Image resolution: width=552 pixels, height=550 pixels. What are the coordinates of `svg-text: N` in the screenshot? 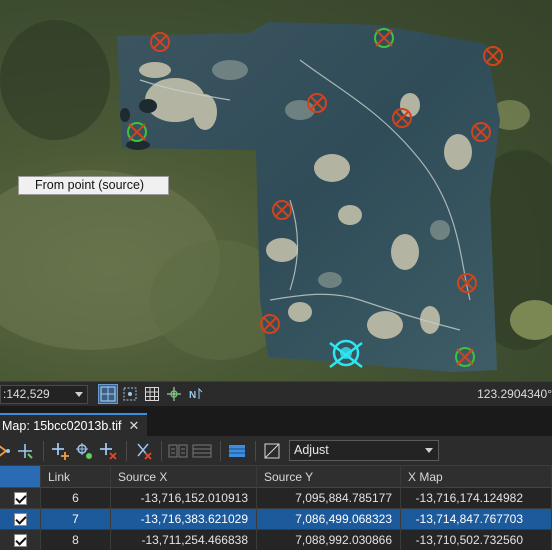 It's located at (192, 395).